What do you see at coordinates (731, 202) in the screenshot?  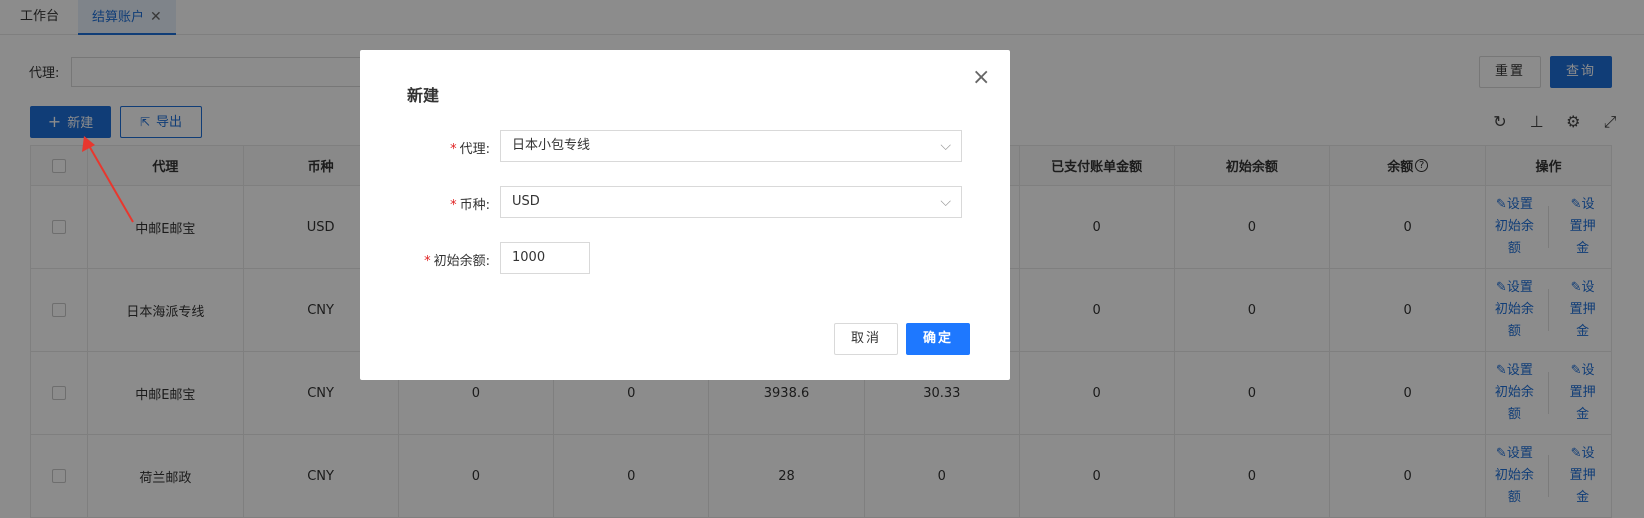 I see `currency-select: USD ⌵` at bounding box center [731, 202].